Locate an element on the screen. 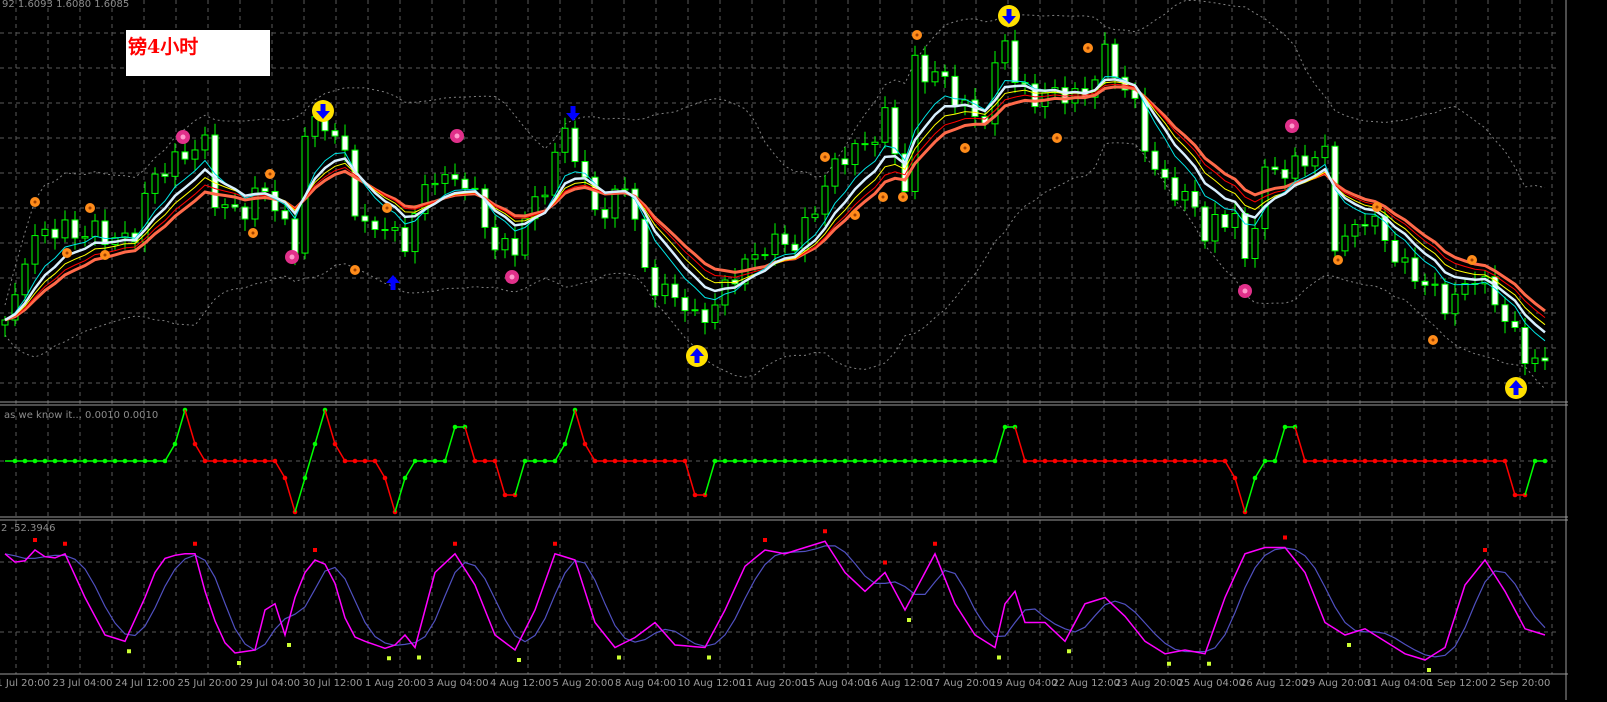  pink-signal-center is located at coordinates (457, 136).